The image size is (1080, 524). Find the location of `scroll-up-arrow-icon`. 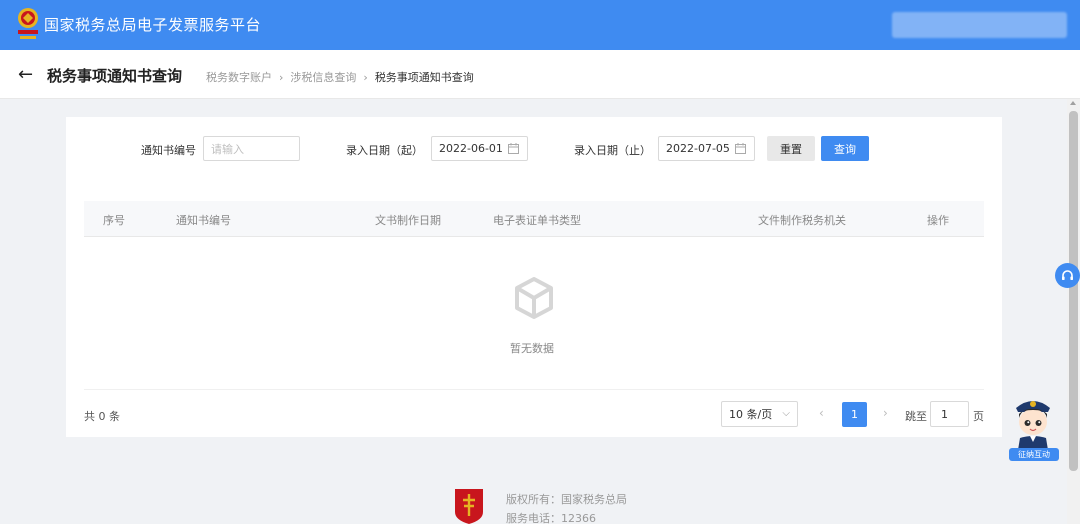

scroll-up-arrow-icon is located at coordinates (1073, 103).